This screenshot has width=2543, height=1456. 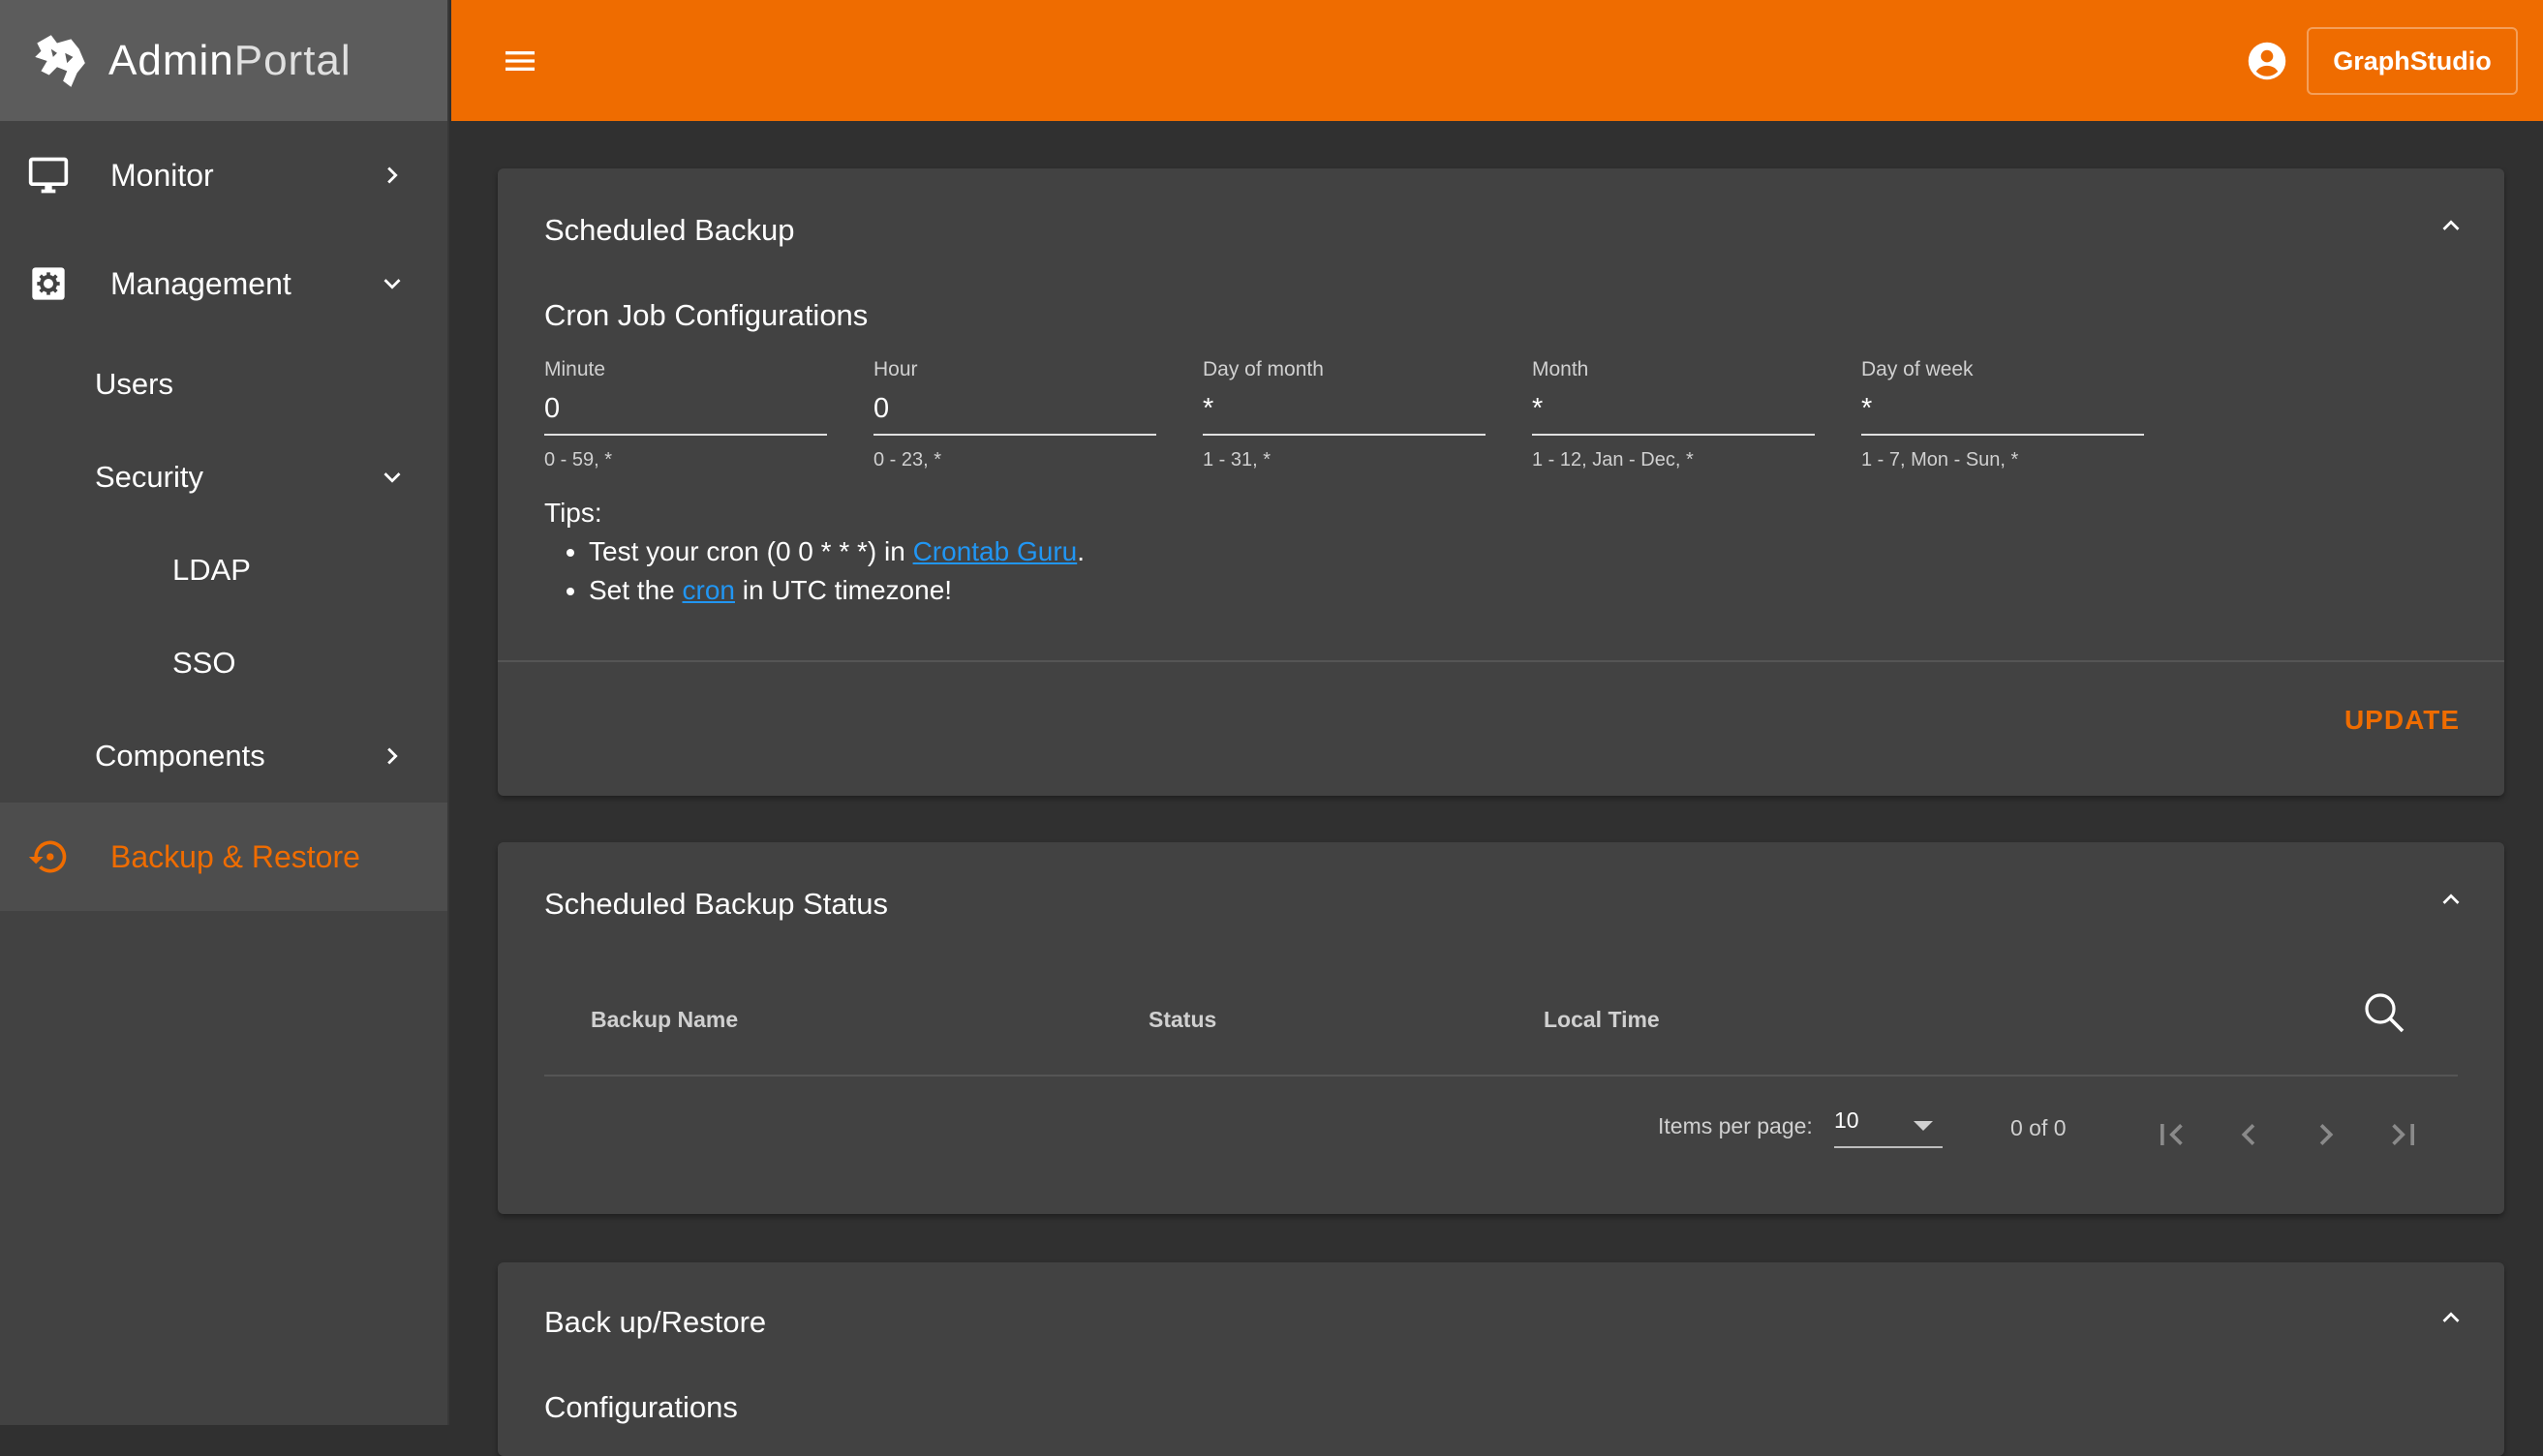 I want to click on brand-name: AdminPortal, so click(x=230, y=61).